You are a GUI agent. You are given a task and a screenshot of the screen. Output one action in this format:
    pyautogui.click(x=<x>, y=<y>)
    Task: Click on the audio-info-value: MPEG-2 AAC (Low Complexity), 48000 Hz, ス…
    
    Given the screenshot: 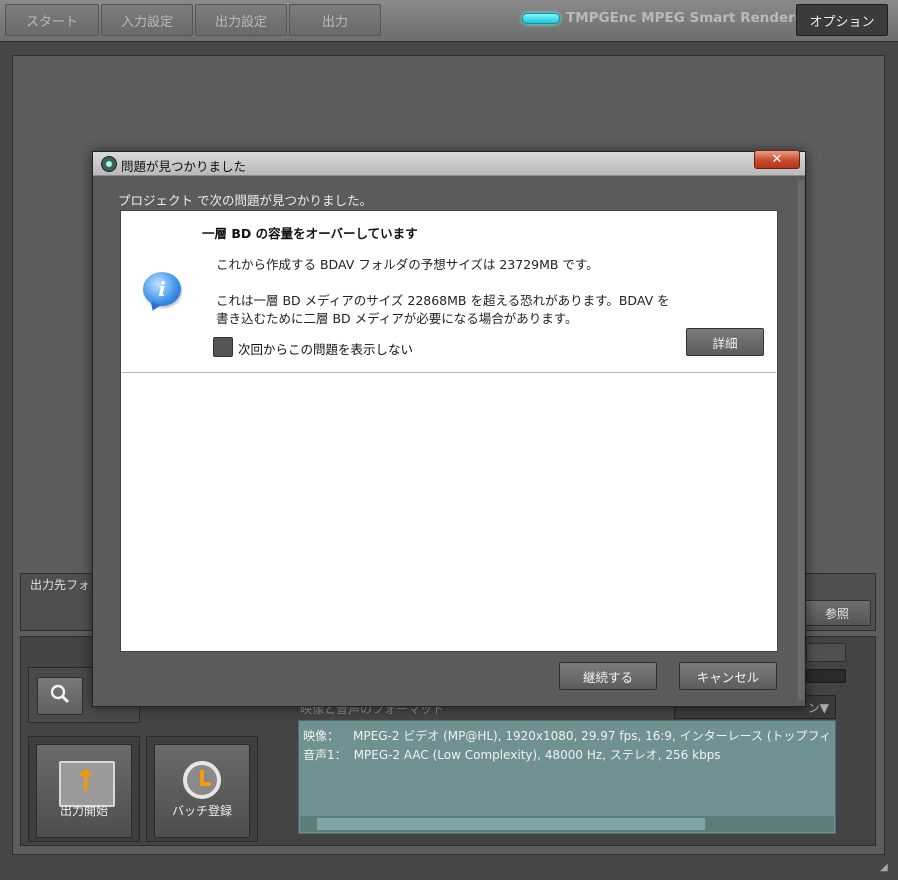 What is the action you would take?
    pyautogui.click(x=537, y=755)
    